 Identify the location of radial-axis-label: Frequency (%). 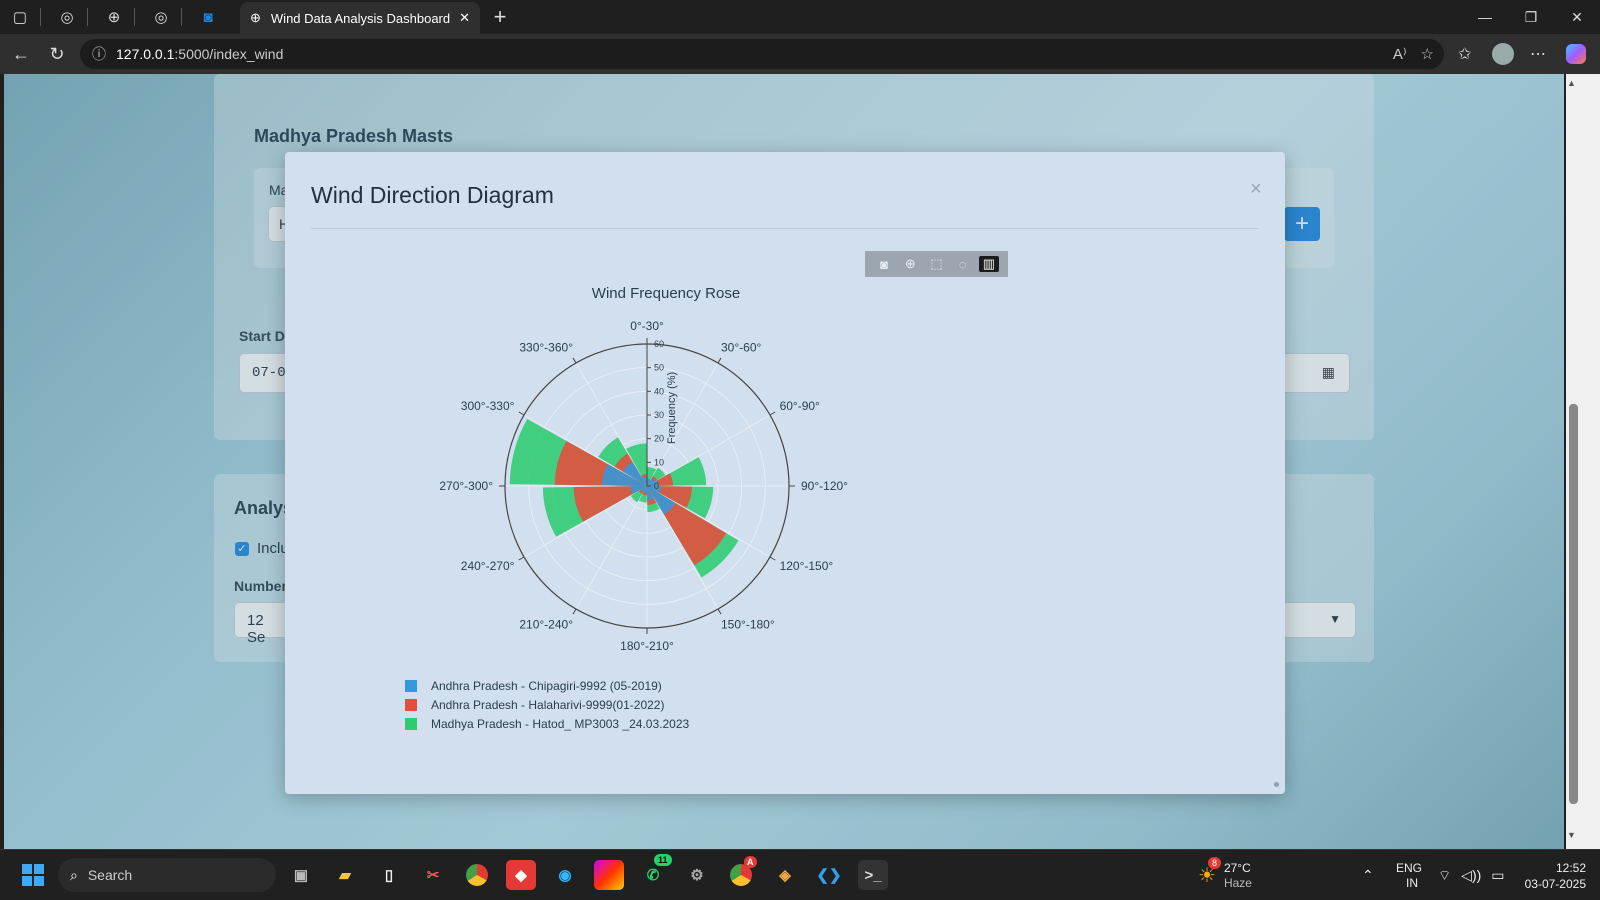
(672, 408).